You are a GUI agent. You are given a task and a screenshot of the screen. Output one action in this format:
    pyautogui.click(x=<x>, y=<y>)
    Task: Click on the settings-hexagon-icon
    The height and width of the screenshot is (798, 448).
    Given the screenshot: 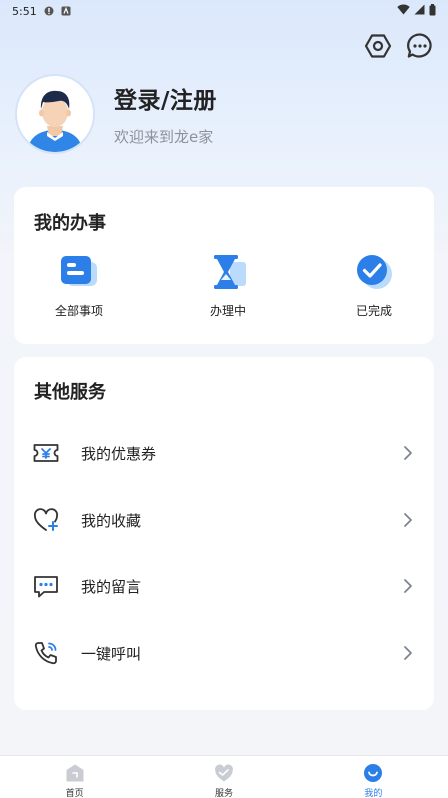 What is the action you would take?
    pyautogui.click(x=378, y=48)
    